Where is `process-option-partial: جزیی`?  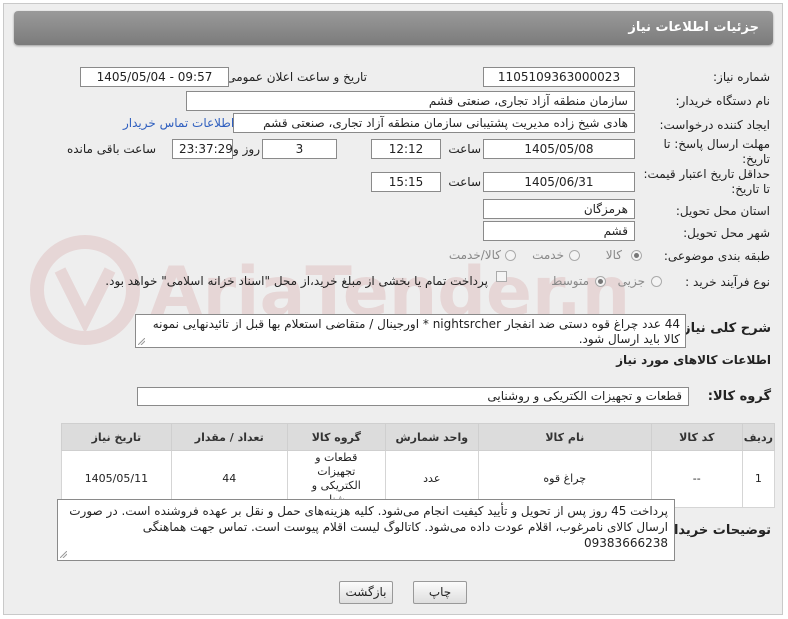 process-option-partial: جزیی is located at coordinates (631, 281).